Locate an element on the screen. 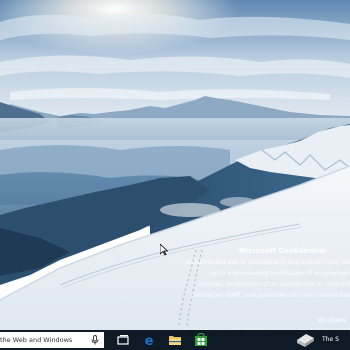  file-explorer-icon is located at coordinates (175, 340).